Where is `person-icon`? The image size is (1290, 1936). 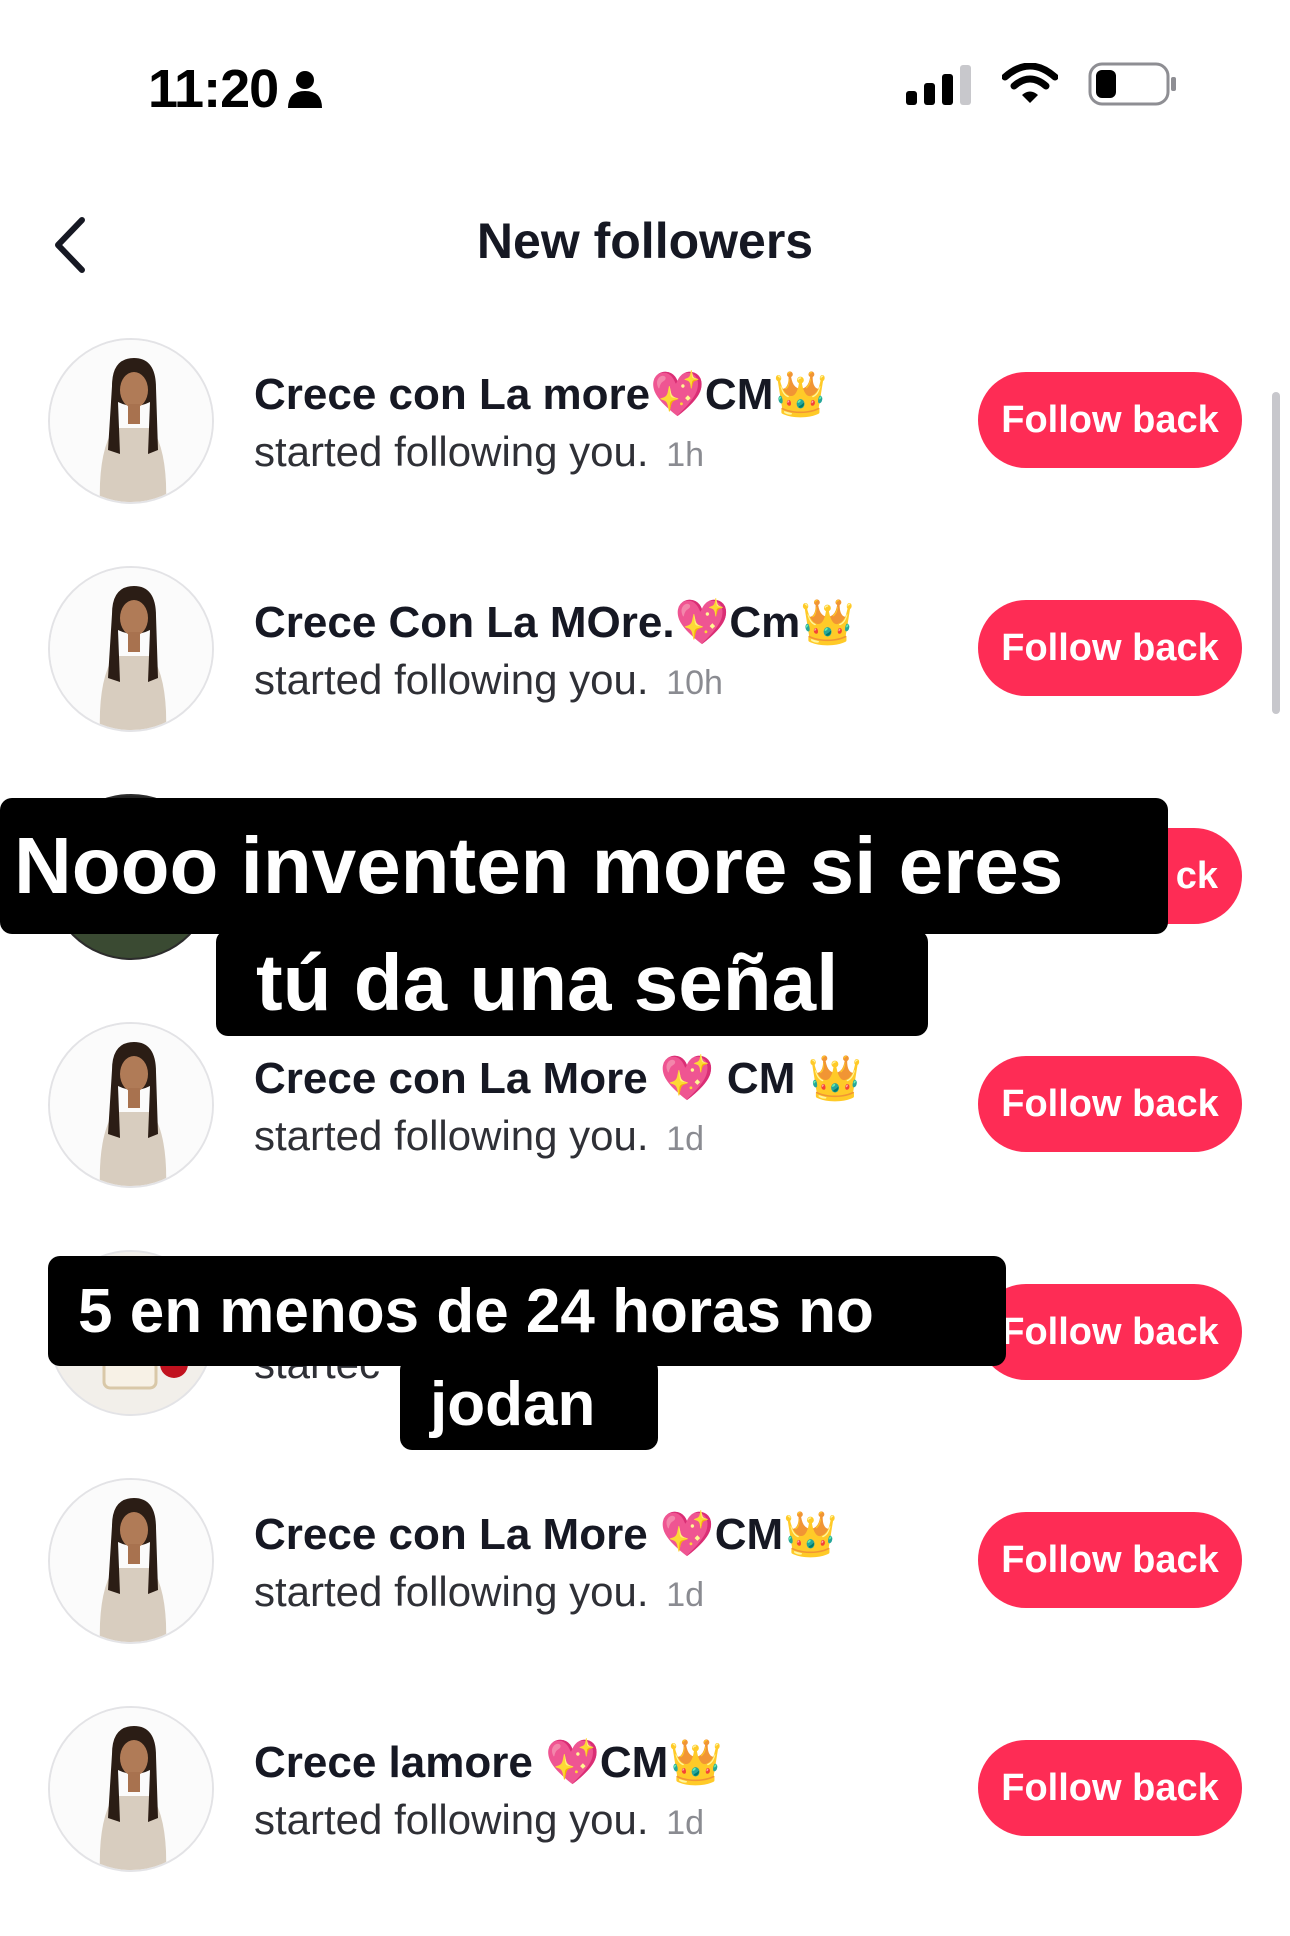
person-icon is located at coordinates (305, 89).